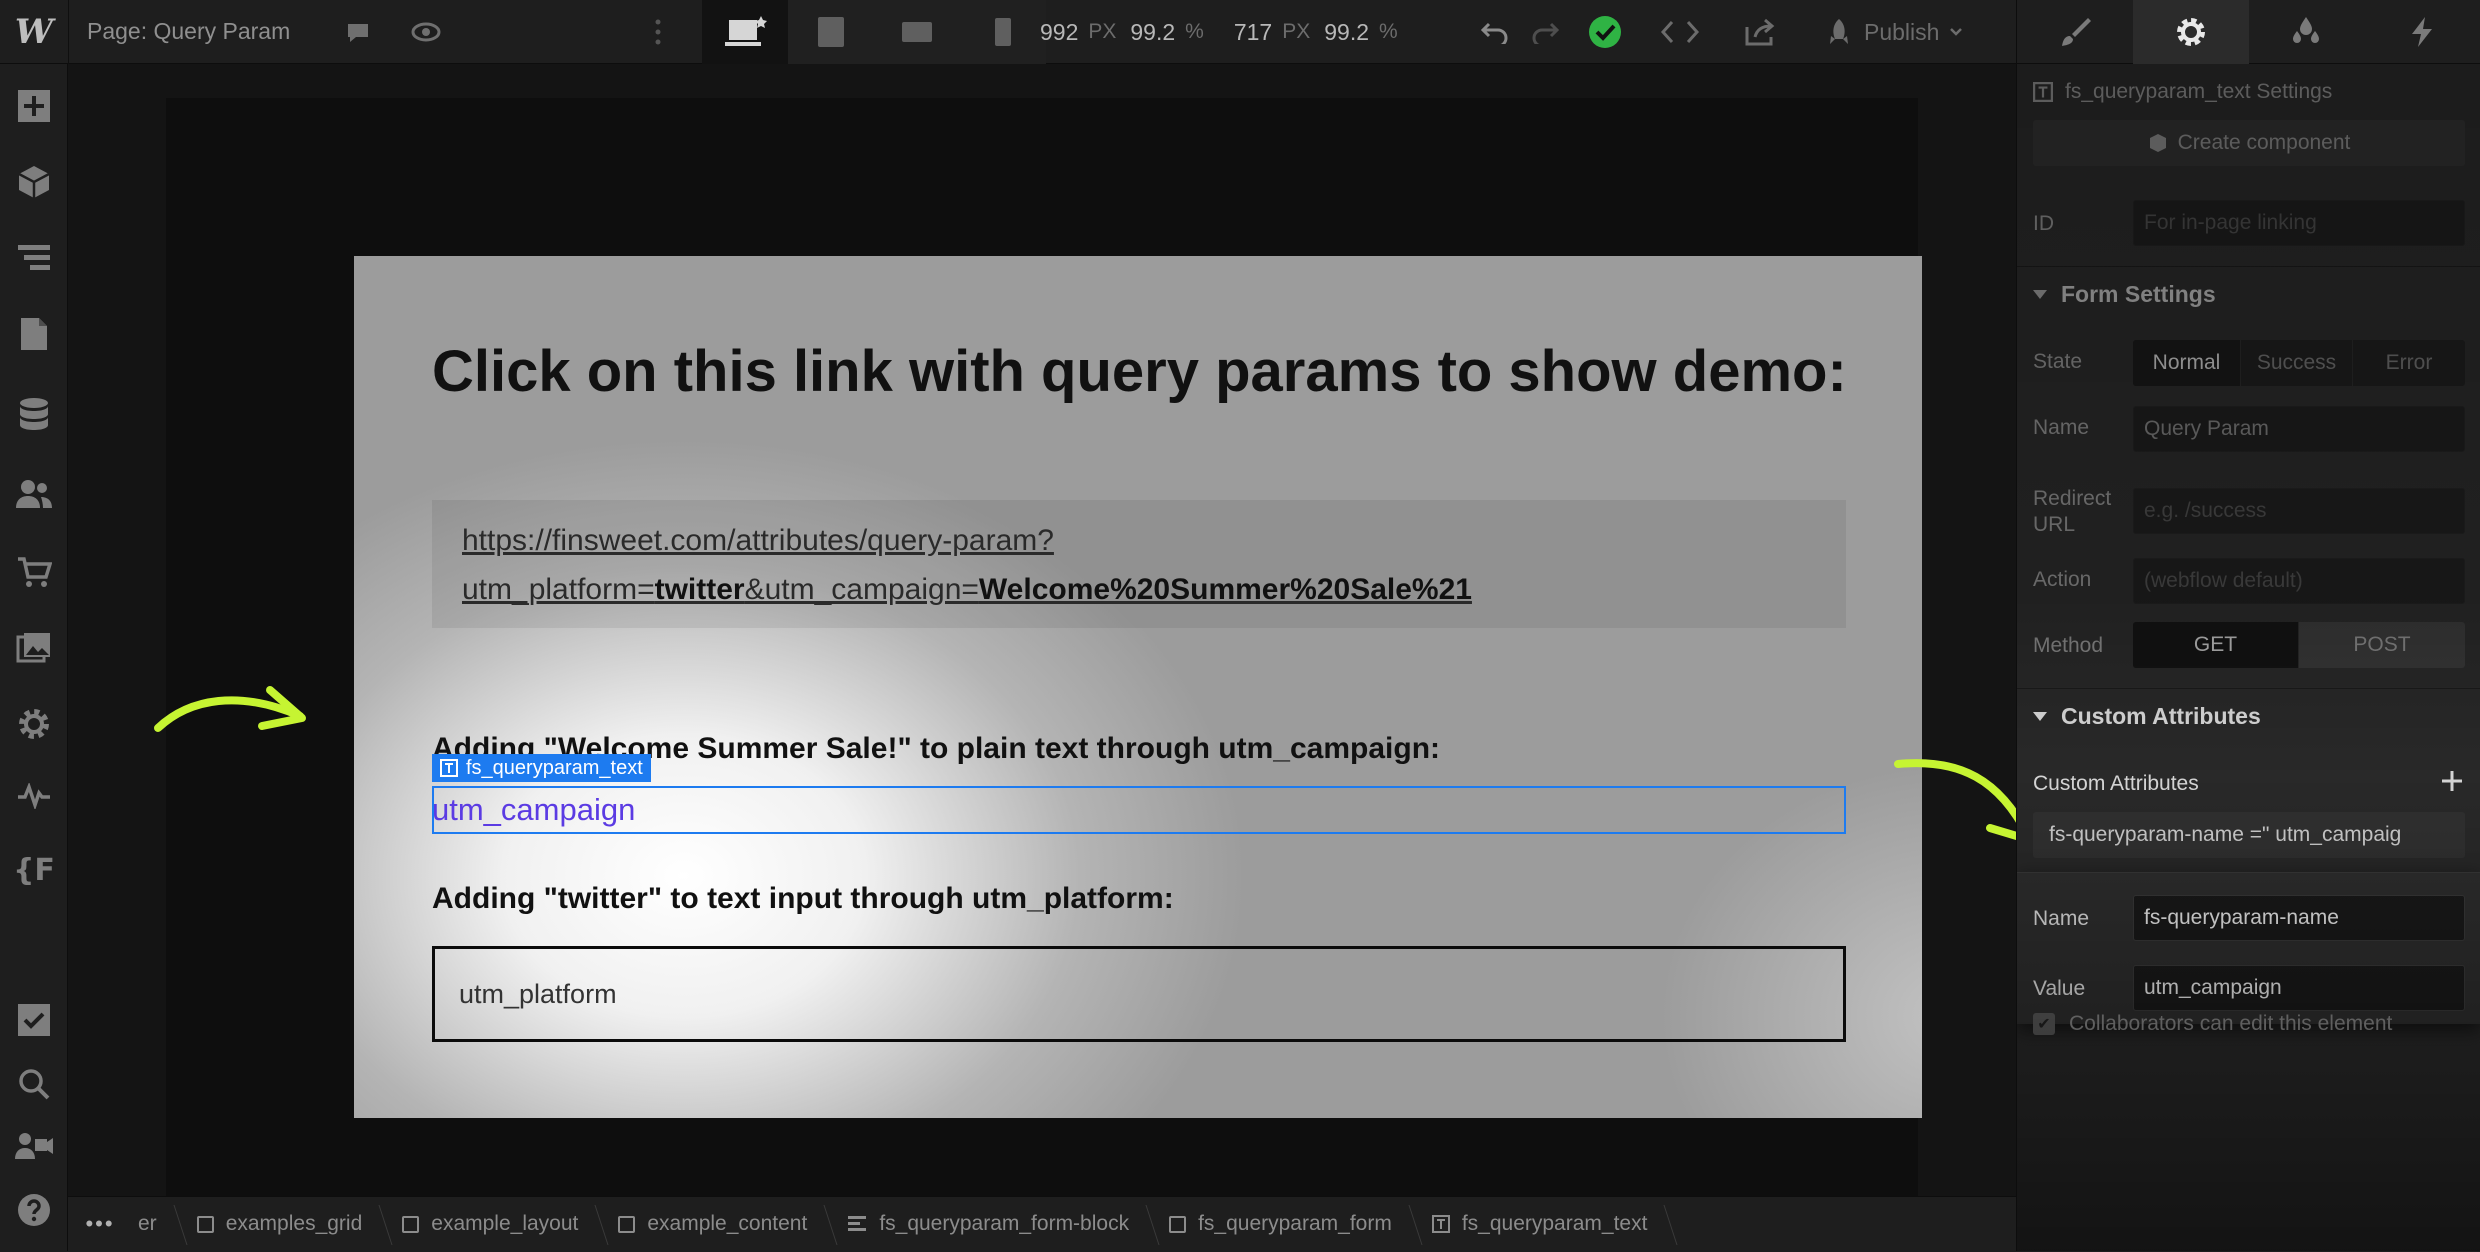 The height and width of the screenshot is (1252, 2480). Describe the element at coordinates (857, 1223) in the screenshot. I see `form-block-icon` at that location.